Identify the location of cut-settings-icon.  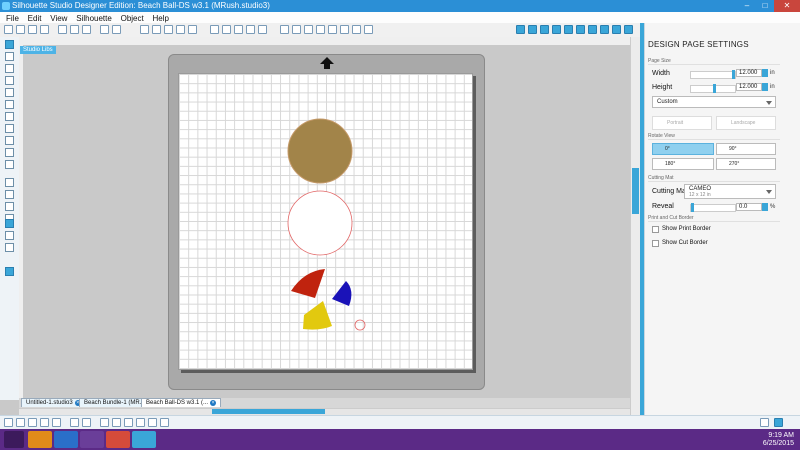
(628, 29).